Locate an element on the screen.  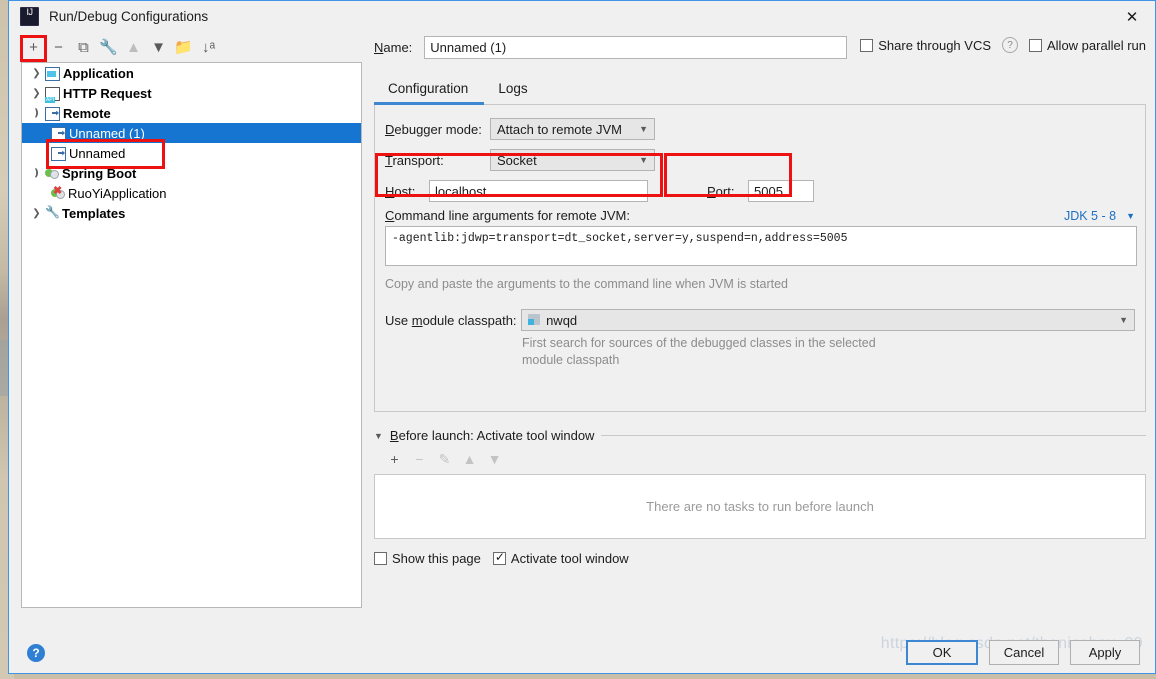
debugger-mode-value: Attach to remote JVM is located at coordinates (559, 129).